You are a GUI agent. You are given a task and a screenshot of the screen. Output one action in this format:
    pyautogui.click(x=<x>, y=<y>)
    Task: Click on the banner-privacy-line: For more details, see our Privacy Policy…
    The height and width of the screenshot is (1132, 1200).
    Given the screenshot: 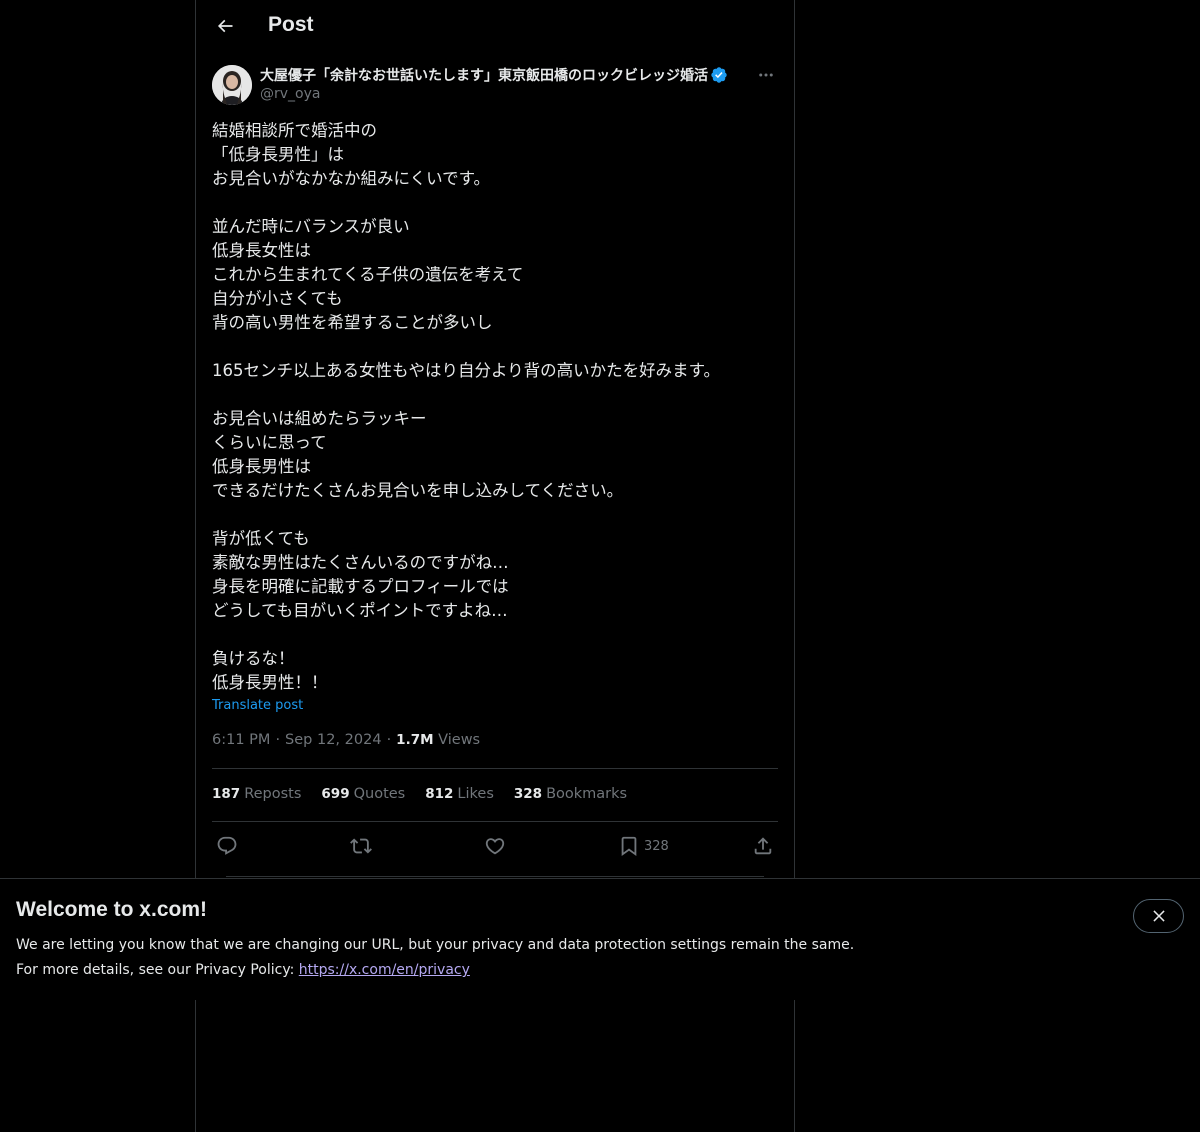 What is the action you would take?
    pyautogui.click(x=243, y=970)
    